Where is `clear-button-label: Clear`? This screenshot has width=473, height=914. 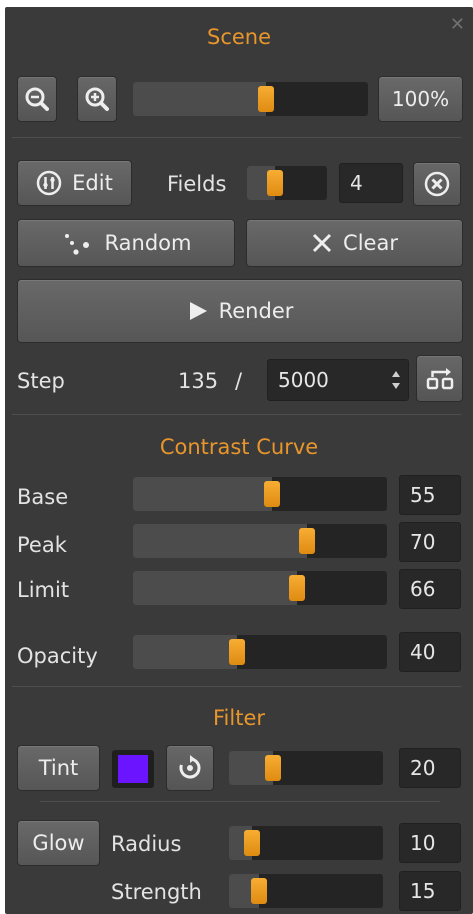
clear-button-label: Clear is located at coordinates (370, 243).